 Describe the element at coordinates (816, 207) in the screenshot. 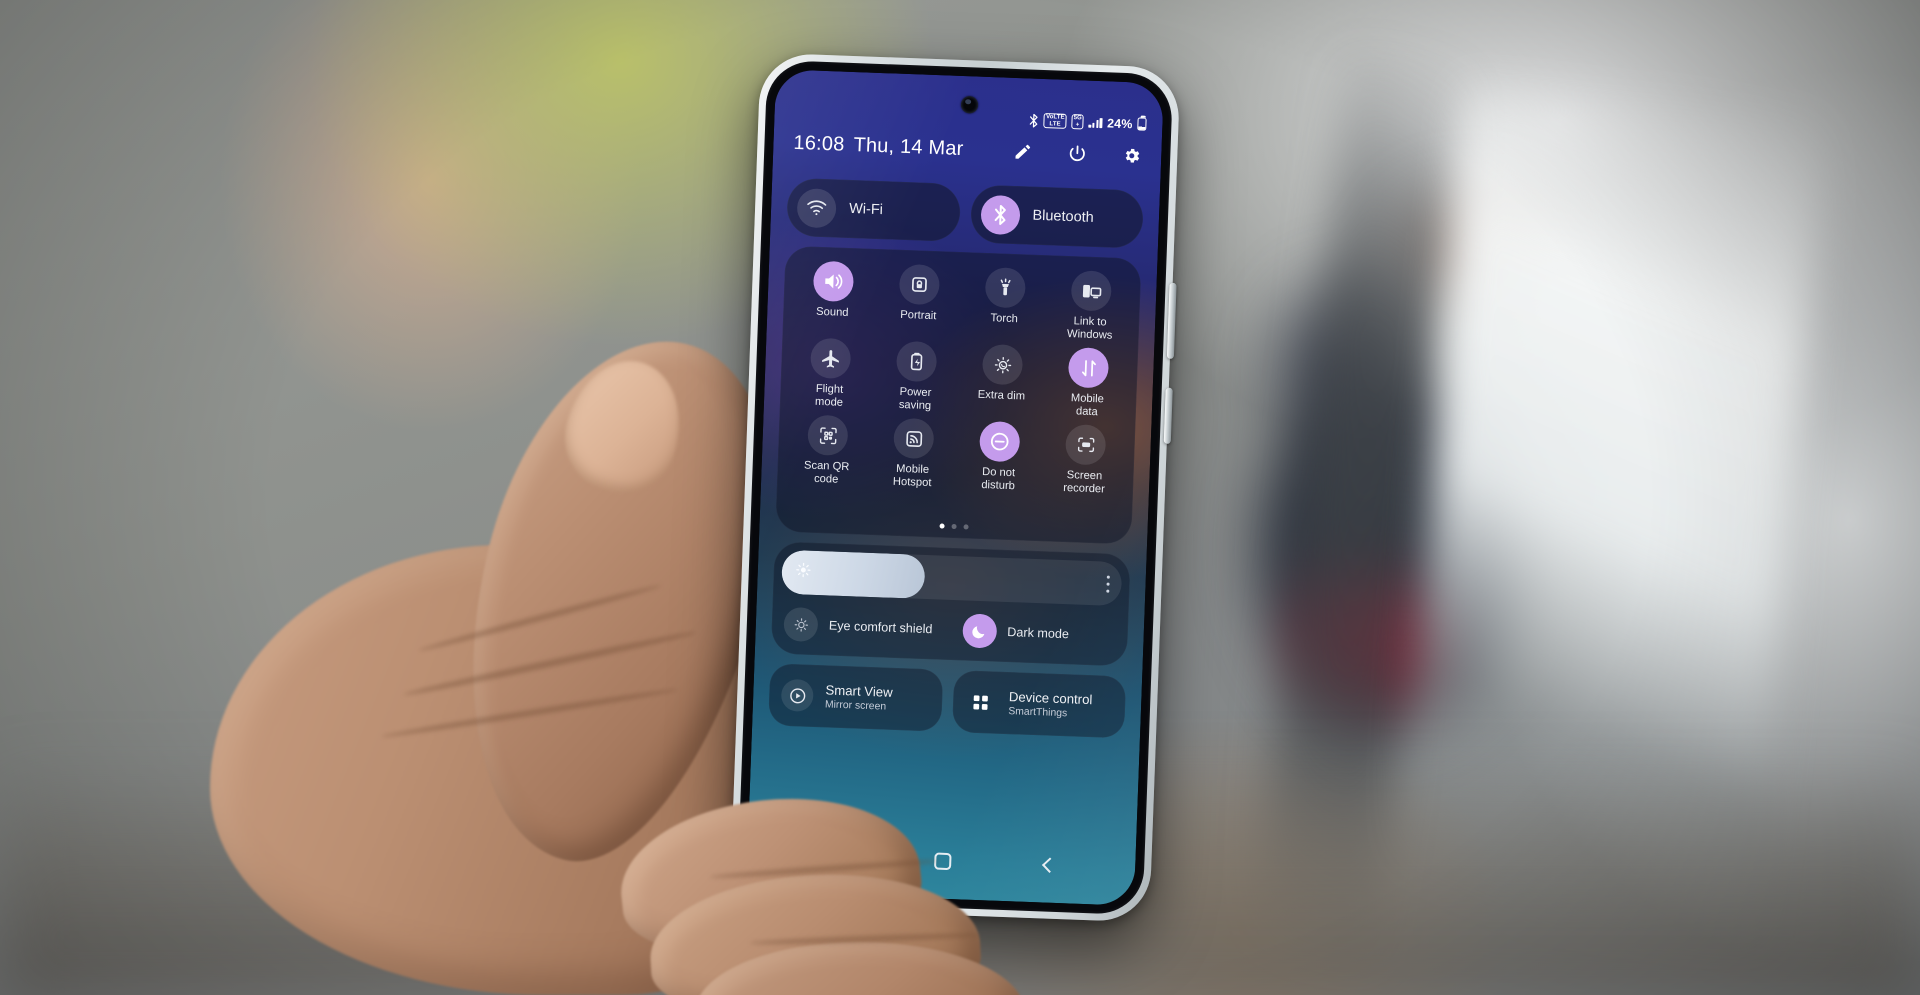

I see `wifi-icon` at that location.